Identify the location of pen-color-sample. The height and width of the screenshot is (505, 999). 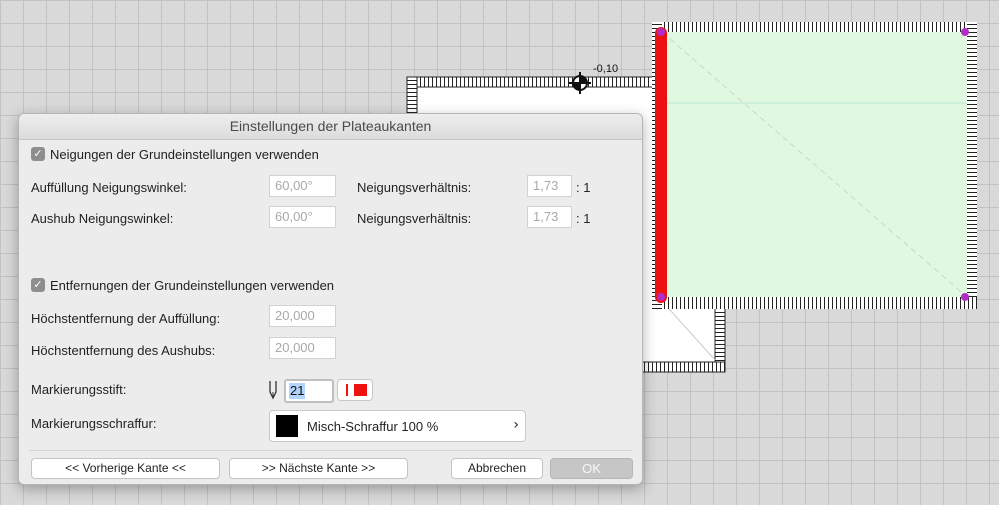
(360, 390).